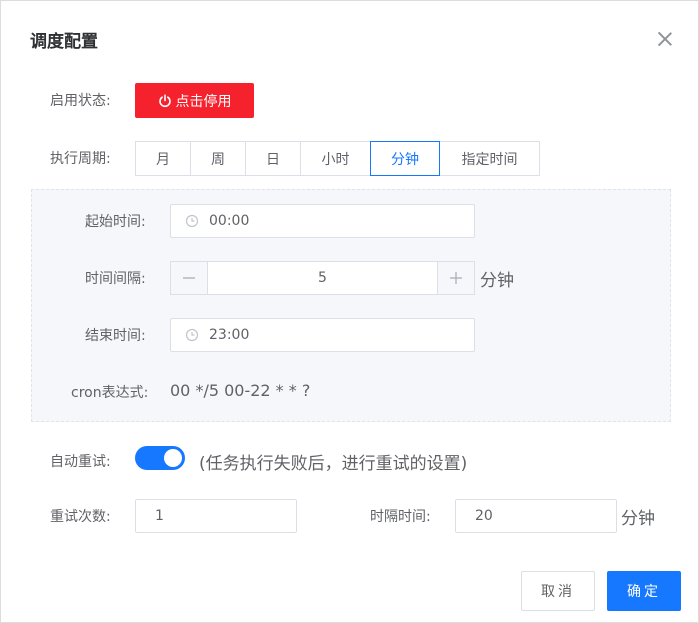  Describe the element at coordinates (173, 458) in the screenshot. I see `toggle-knob` at that location.